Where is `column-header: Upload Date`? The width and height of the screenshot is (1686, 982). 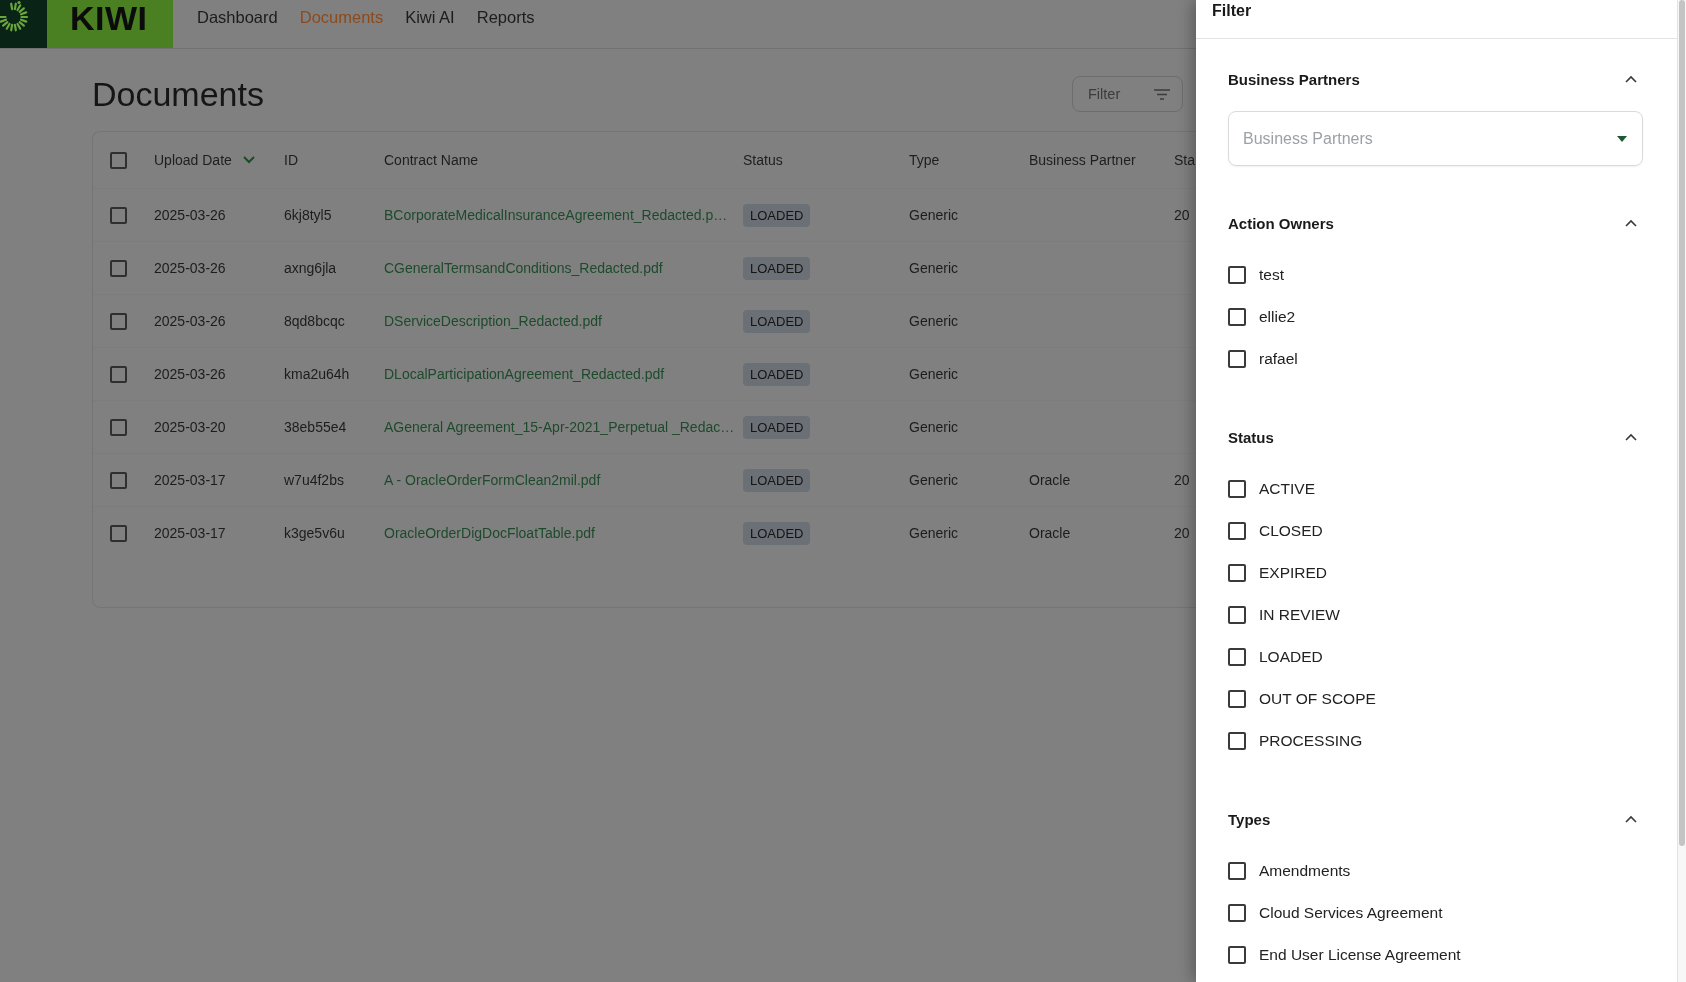
column-header: Upload Date is located at coordinates (193, 160).